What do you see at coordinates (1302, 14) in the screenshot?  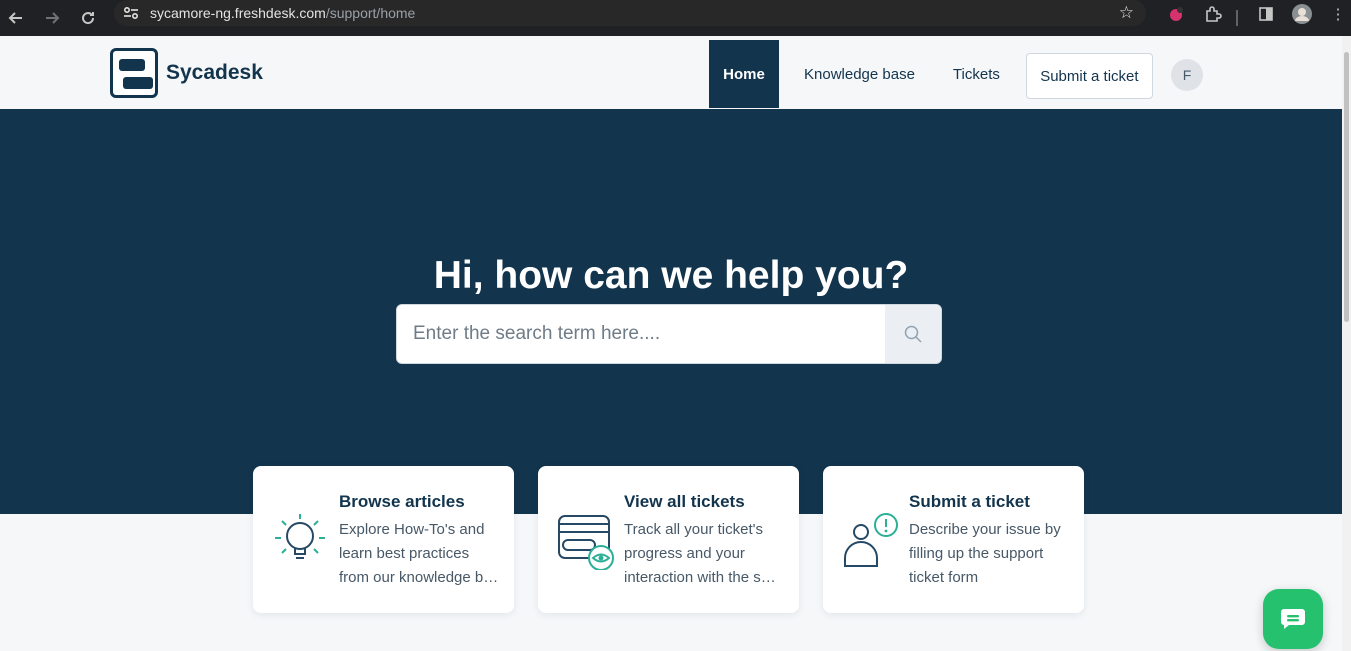 I see `profile-avatar-icon` at bounding box center [1302, 14].